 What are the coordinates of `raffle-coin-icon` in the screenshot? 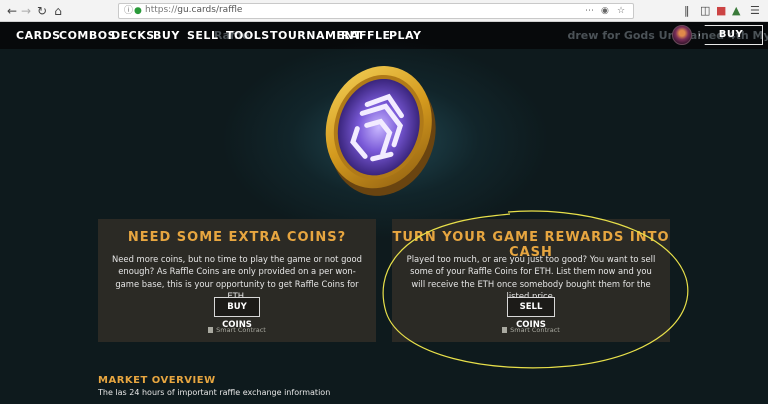 It's located at (380, 131).